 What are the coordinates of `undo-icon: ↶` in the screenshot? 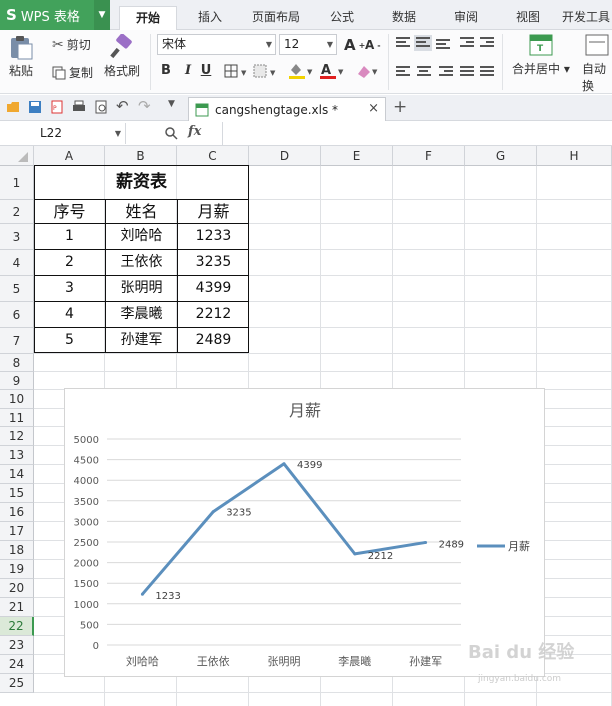 It's located at (123, 106).